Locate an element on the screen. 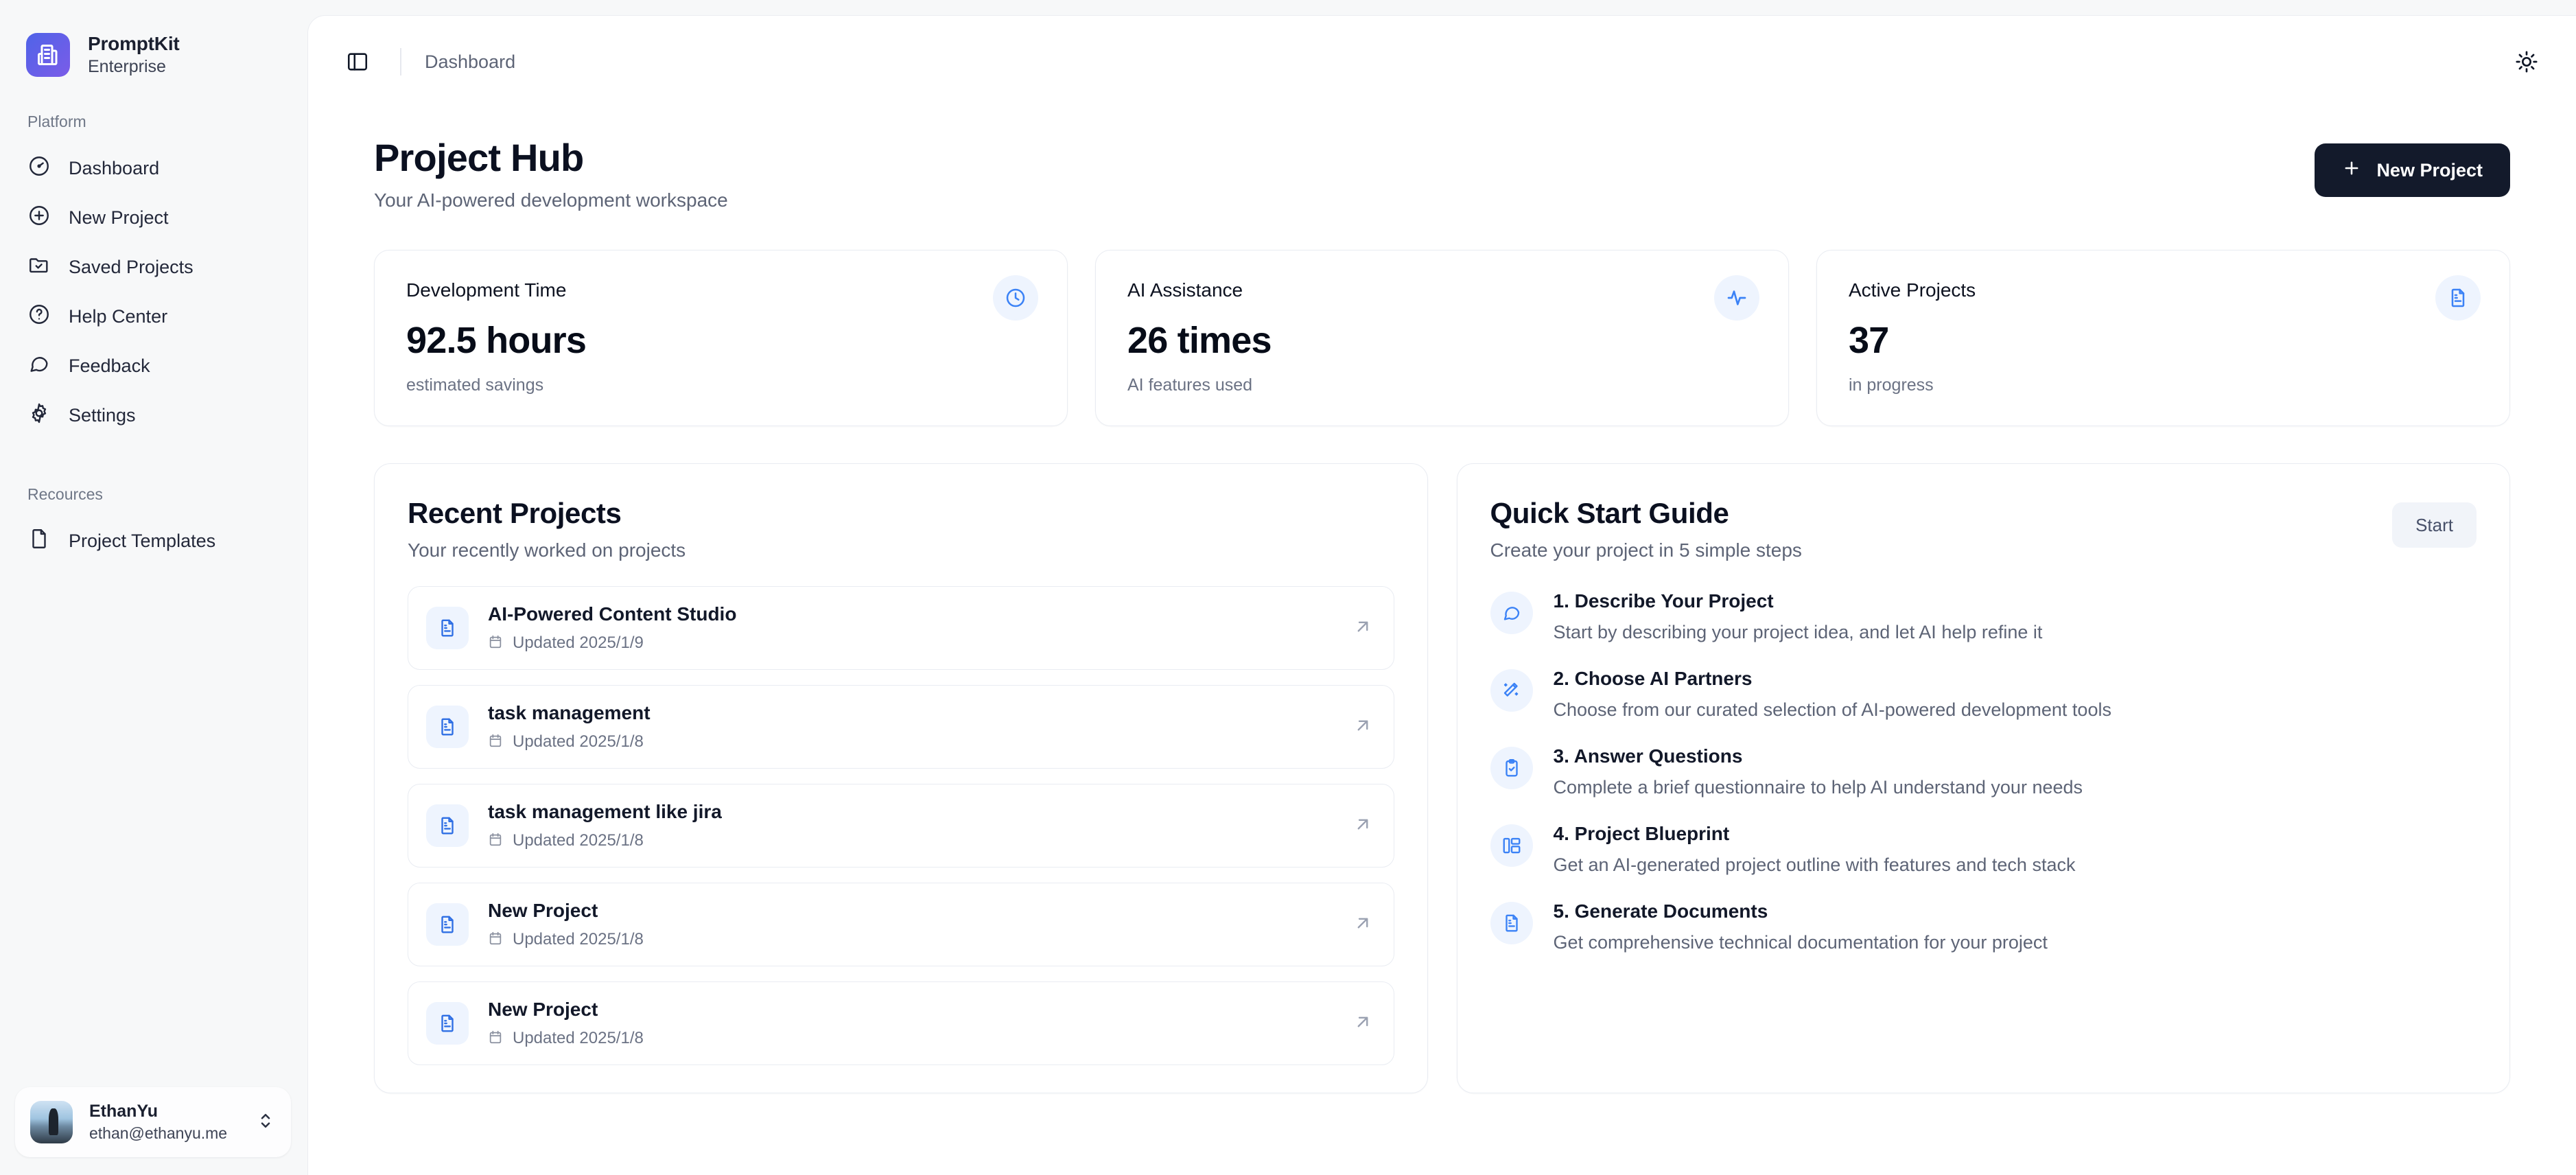 Image resolution: width=2576 pixels, height=1175 pixels. panel-subtitle: Create your project in 5 simple steps is located at coordinates (1646, 550).